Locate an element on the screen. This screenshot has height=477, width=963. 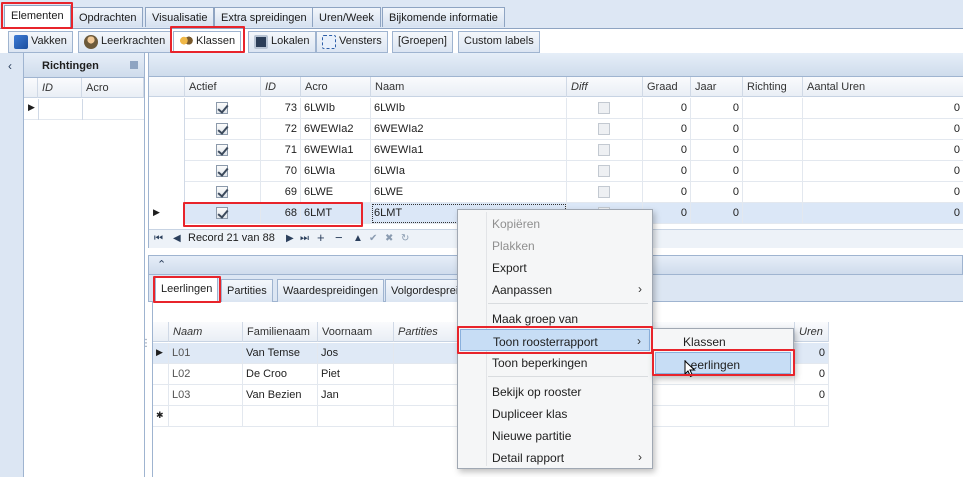
column-header-familienaam: Familienaam is located at coordinates (280, 332).